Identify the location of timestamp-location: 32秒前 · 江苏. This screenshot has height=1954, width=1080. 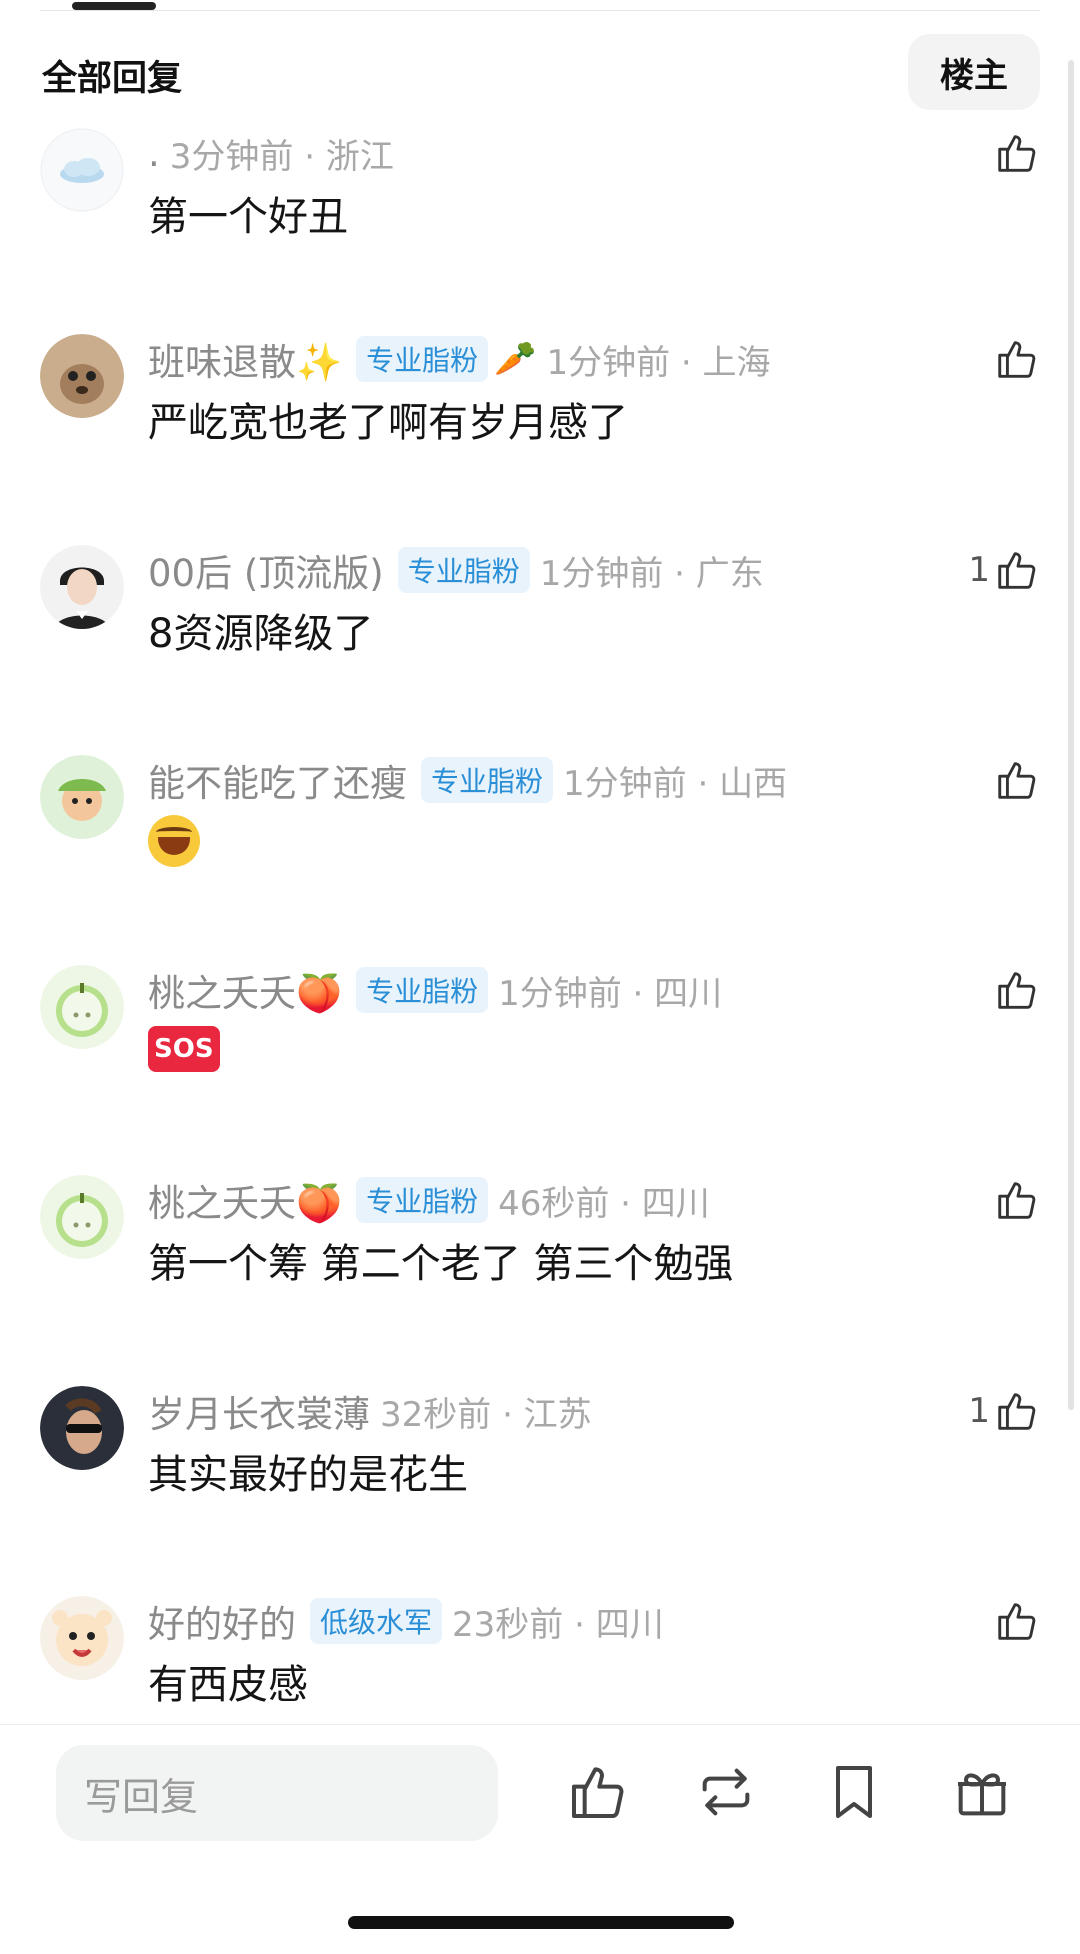
(486, 1414).